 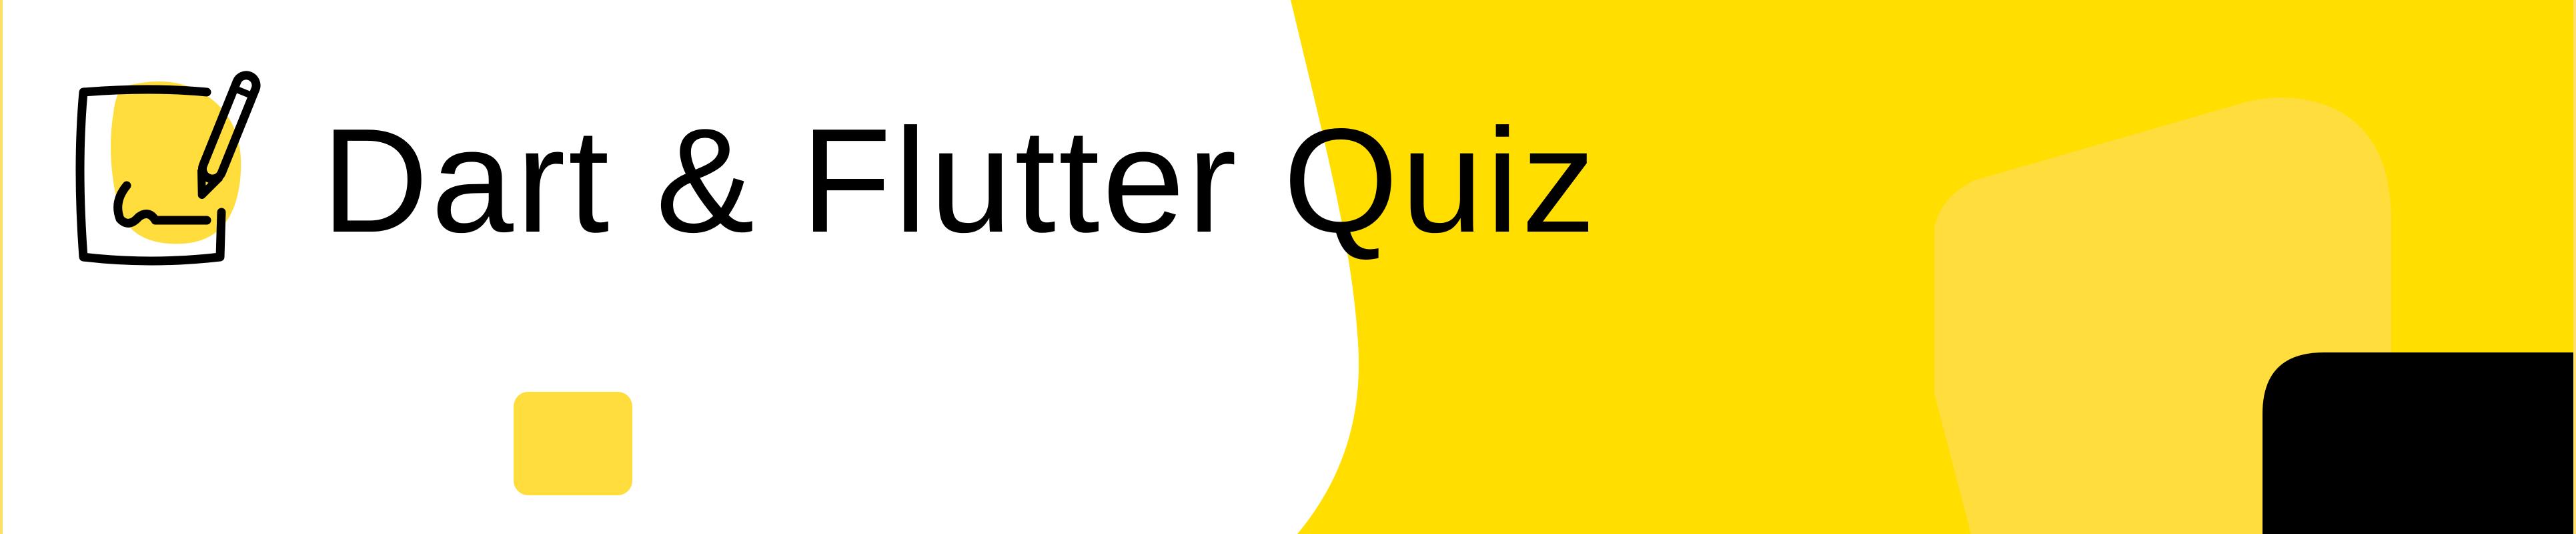 What do you see at coordinates (168, 169) in the screenshot?
I see `edit-note-icon` at bounding box center [168, 169].